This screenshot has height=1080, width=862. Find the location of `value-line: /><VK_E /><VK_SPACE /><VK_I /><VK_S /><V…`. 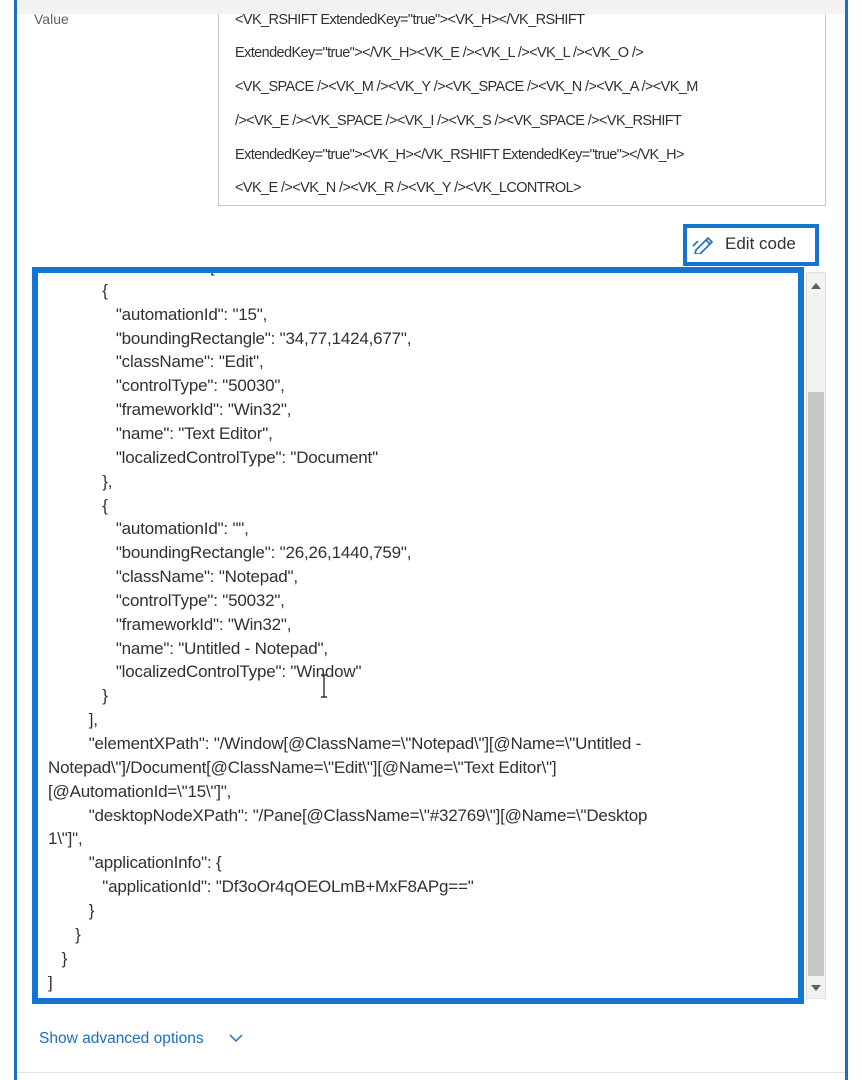

value-line: /><VK_E /><VK_SPACE /><VK_I /><VK_S /><V… is located at coordinates (458, 121).